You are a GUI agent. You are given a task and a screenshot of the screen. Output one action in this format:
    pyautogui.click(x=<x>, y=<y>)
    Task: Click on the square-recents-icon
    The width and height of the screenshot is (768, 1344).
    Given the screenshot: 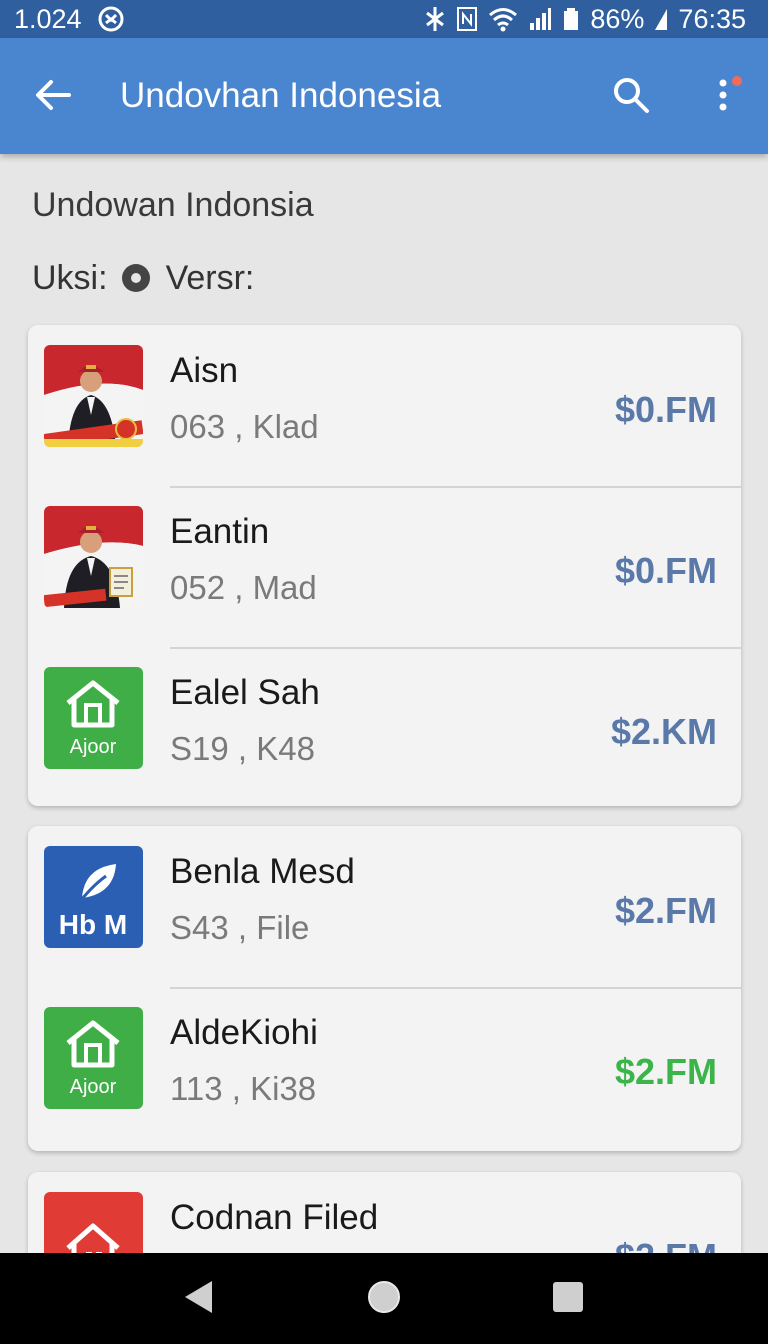 What is the action you would take?
    pyautogui.click(x=568, y=1299)
    